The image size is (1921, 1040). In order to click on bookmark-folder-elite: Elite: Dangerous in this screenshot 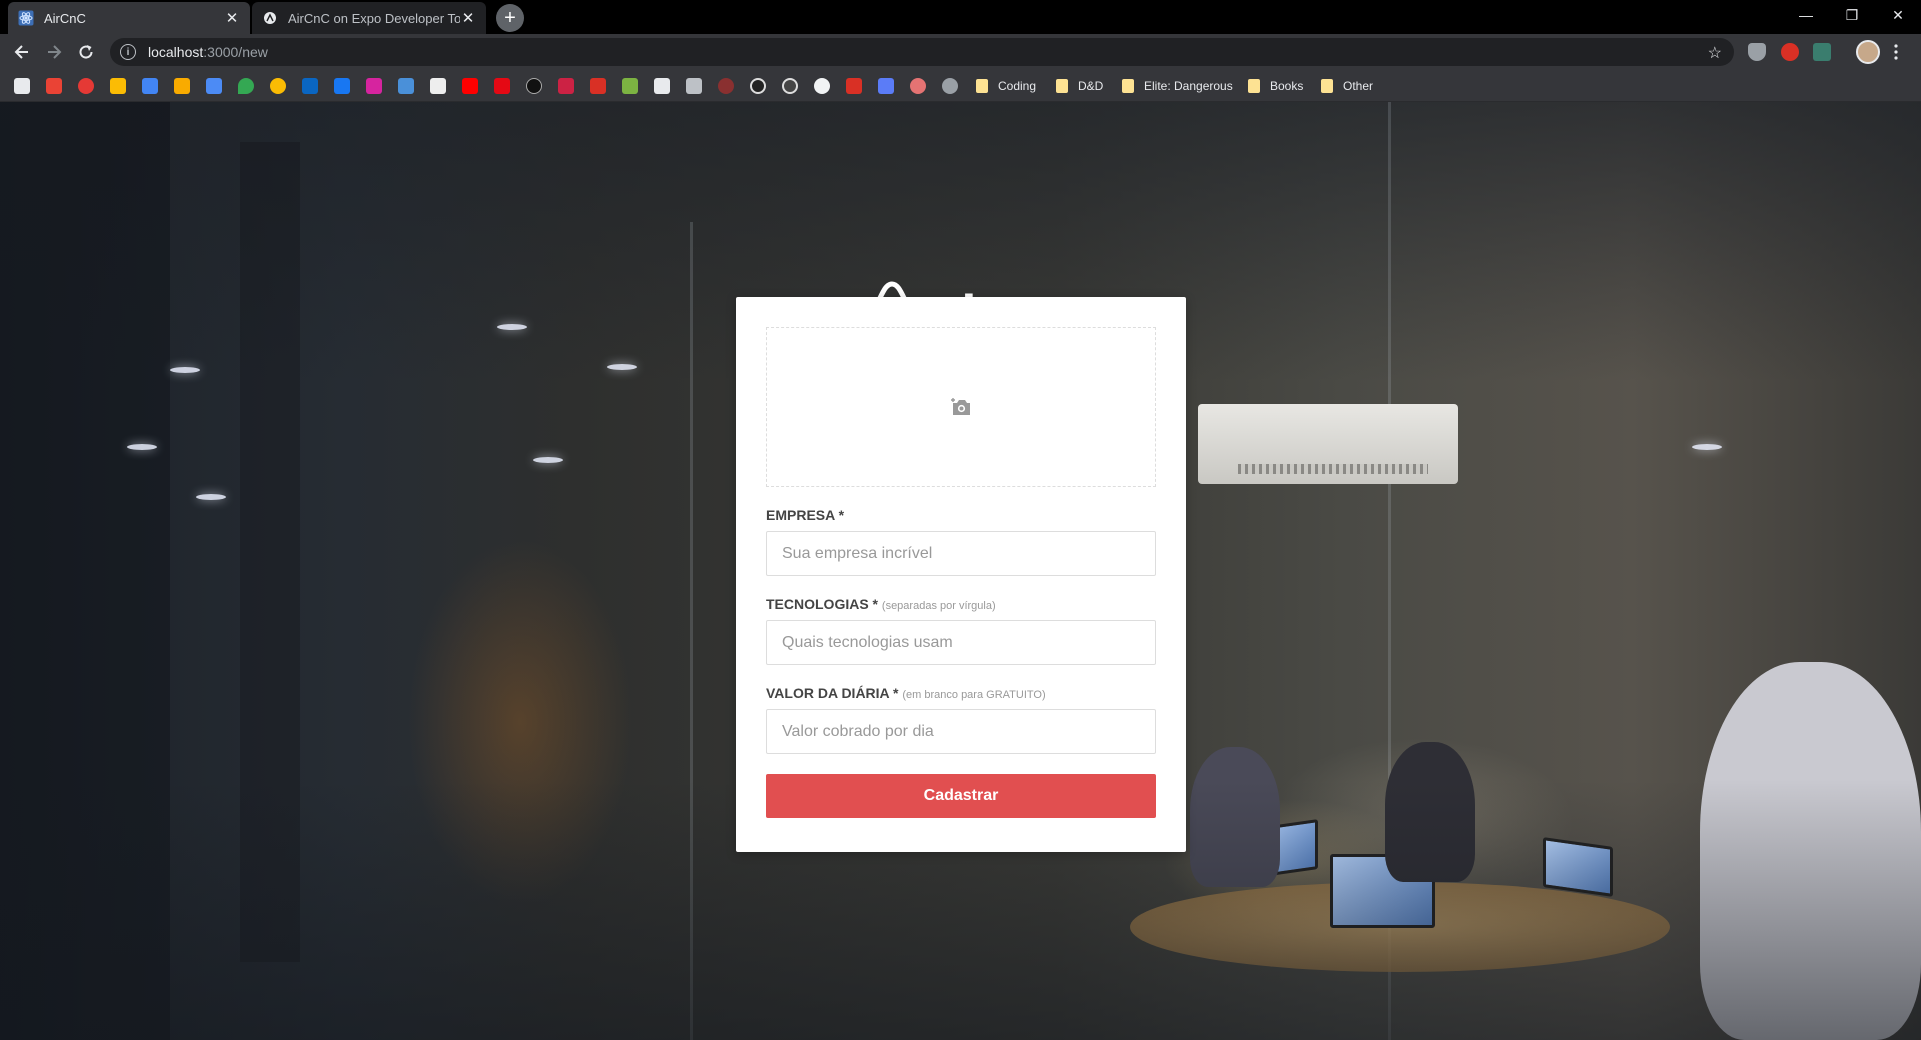, I will do `click(1177, 86)`.